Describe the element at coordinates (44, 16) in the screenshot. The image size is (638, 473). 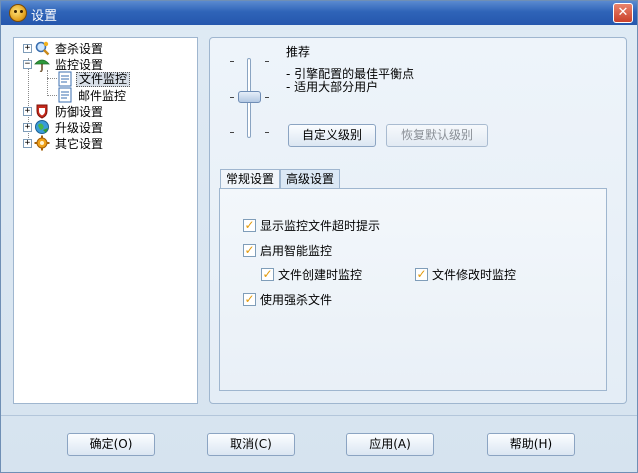
I see `window-title: 设置` at that location.